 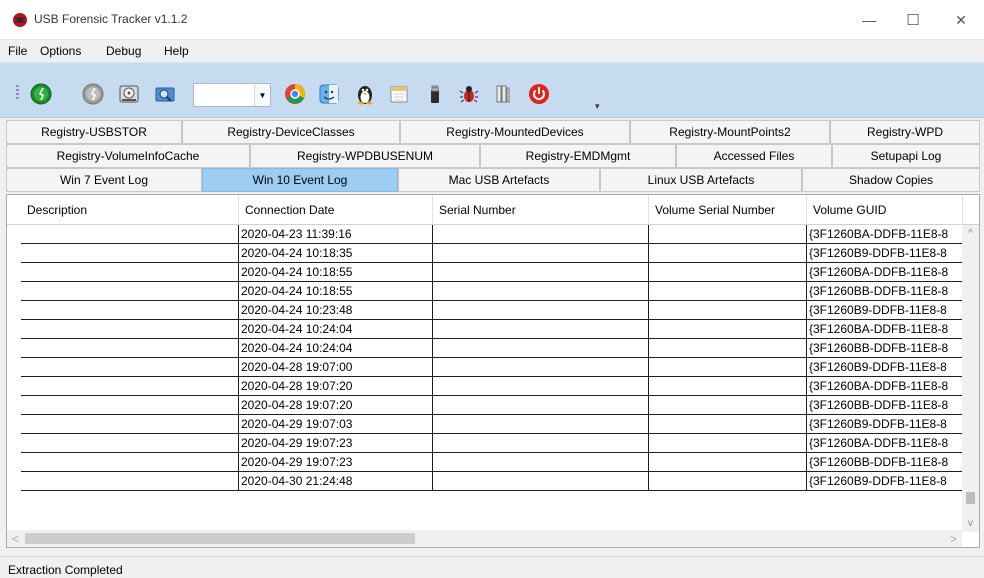 I want to click on table-row: 2020-04-29 19:07:23 {3F1260BA-DDFB-11E8-8, so click(x=485, y=443).